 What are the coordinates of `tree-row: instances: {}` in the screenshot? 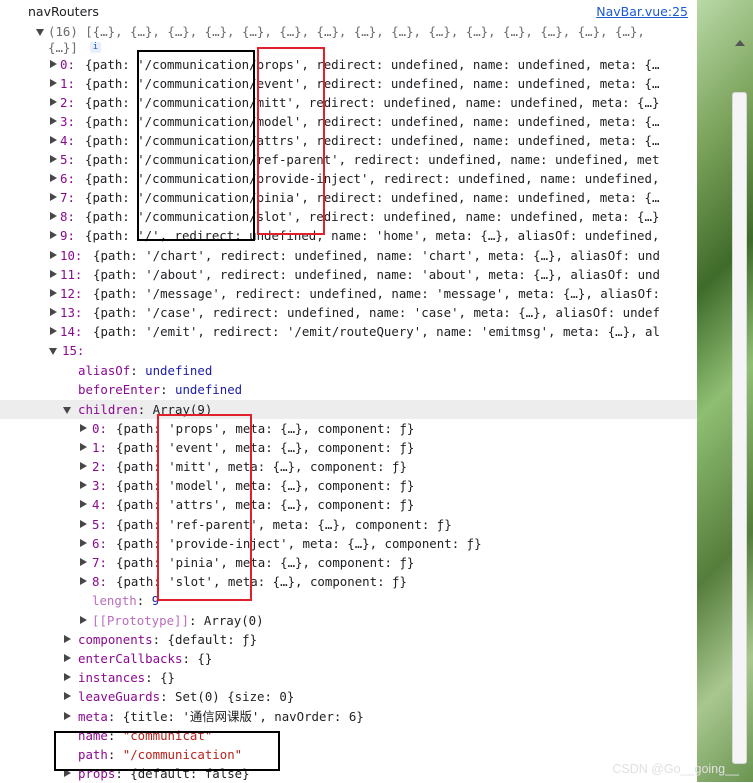 It's located at (348, 677).